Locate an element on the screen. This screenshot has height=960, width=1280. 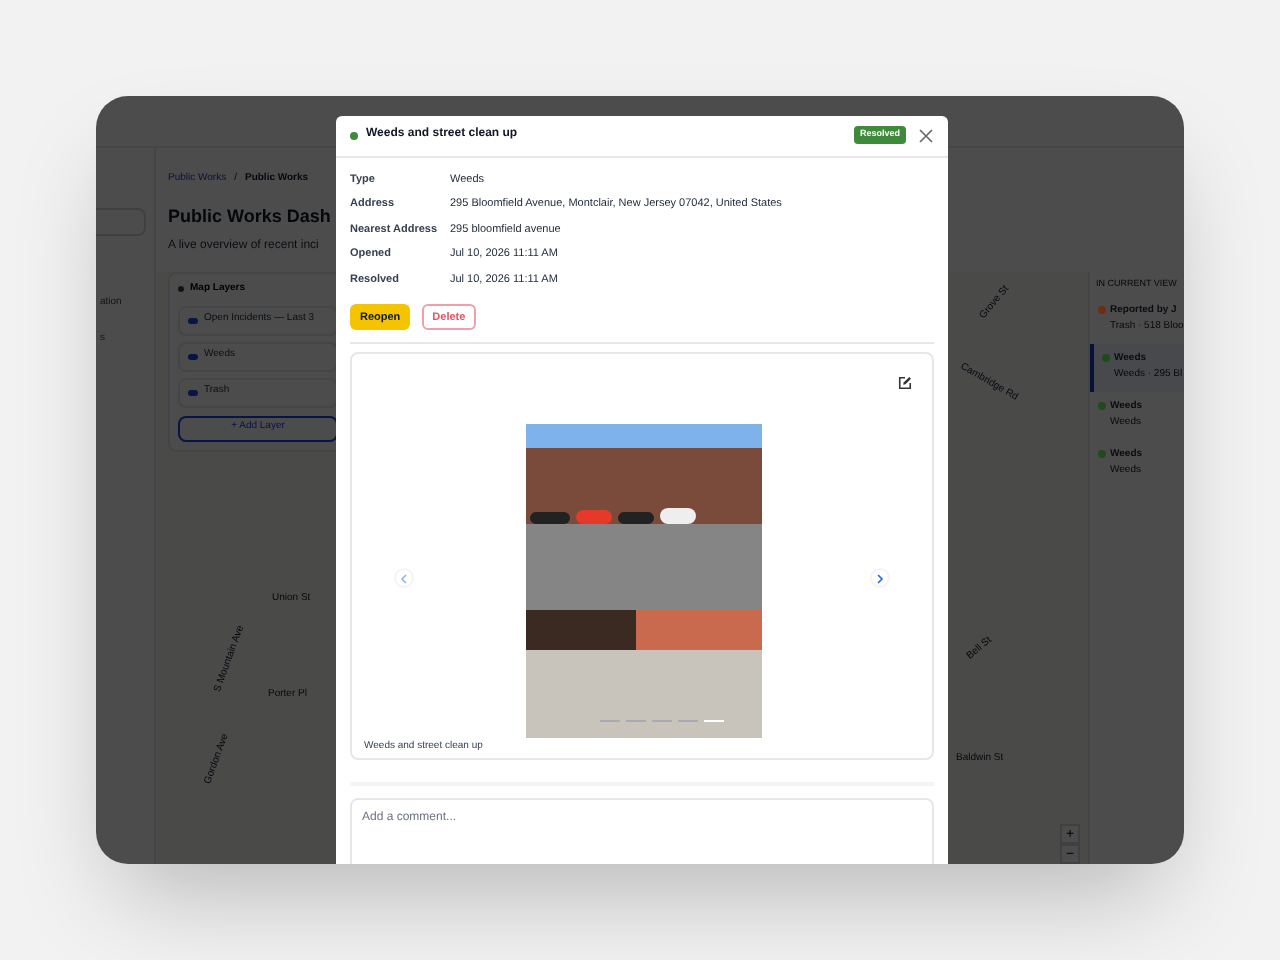
chevron-right-icon is located at coordinates (880, 578).